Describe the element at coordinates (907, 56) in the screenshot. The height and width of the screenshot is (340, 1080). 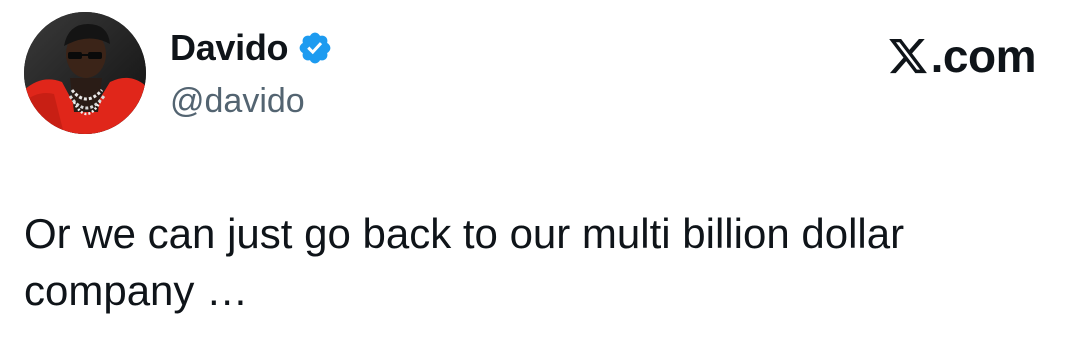
I see `x-logo-icon` at that location.